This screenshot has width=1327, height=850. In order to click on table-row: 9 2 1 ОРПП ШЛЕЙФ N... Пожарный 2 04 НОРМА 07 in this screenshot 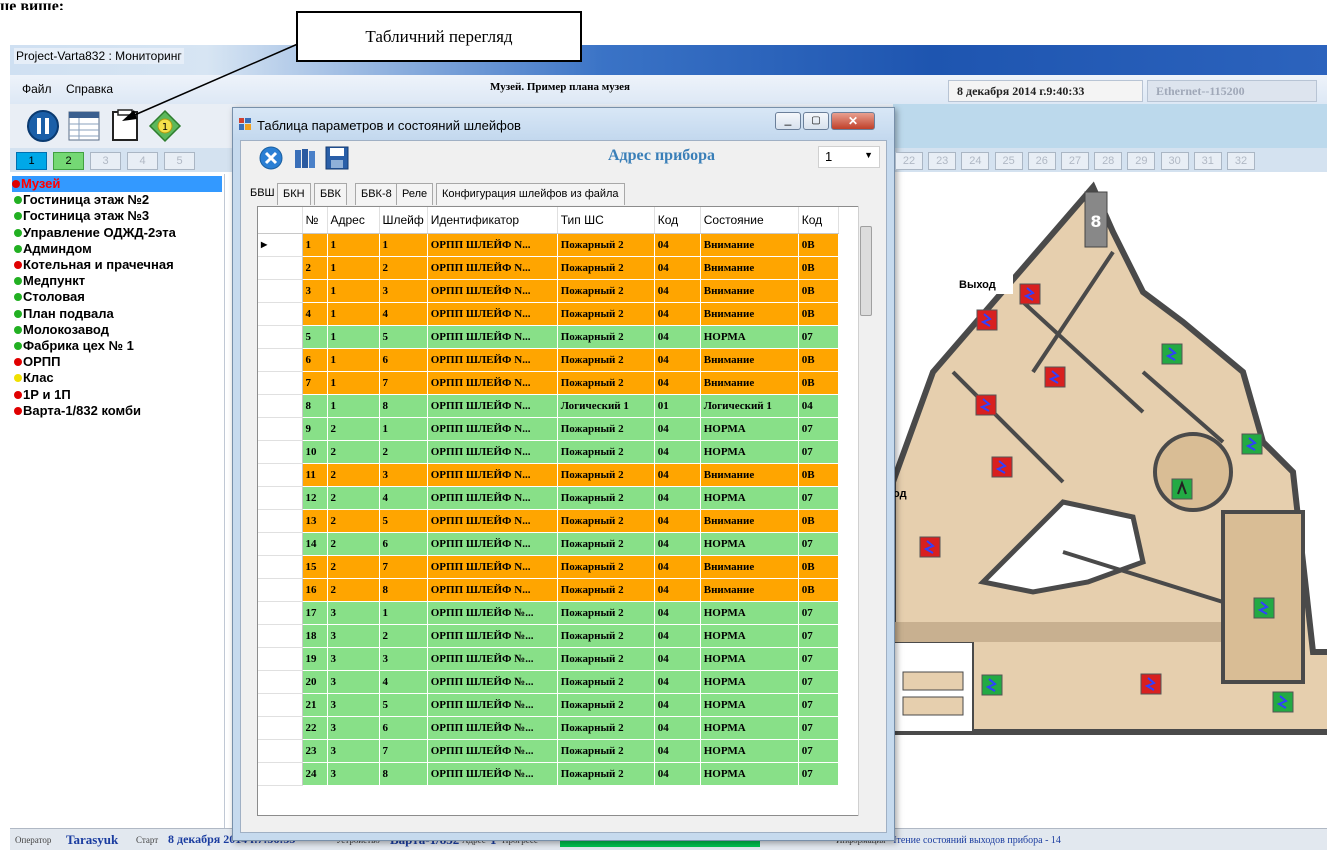, I will do `click(548, 429)`.